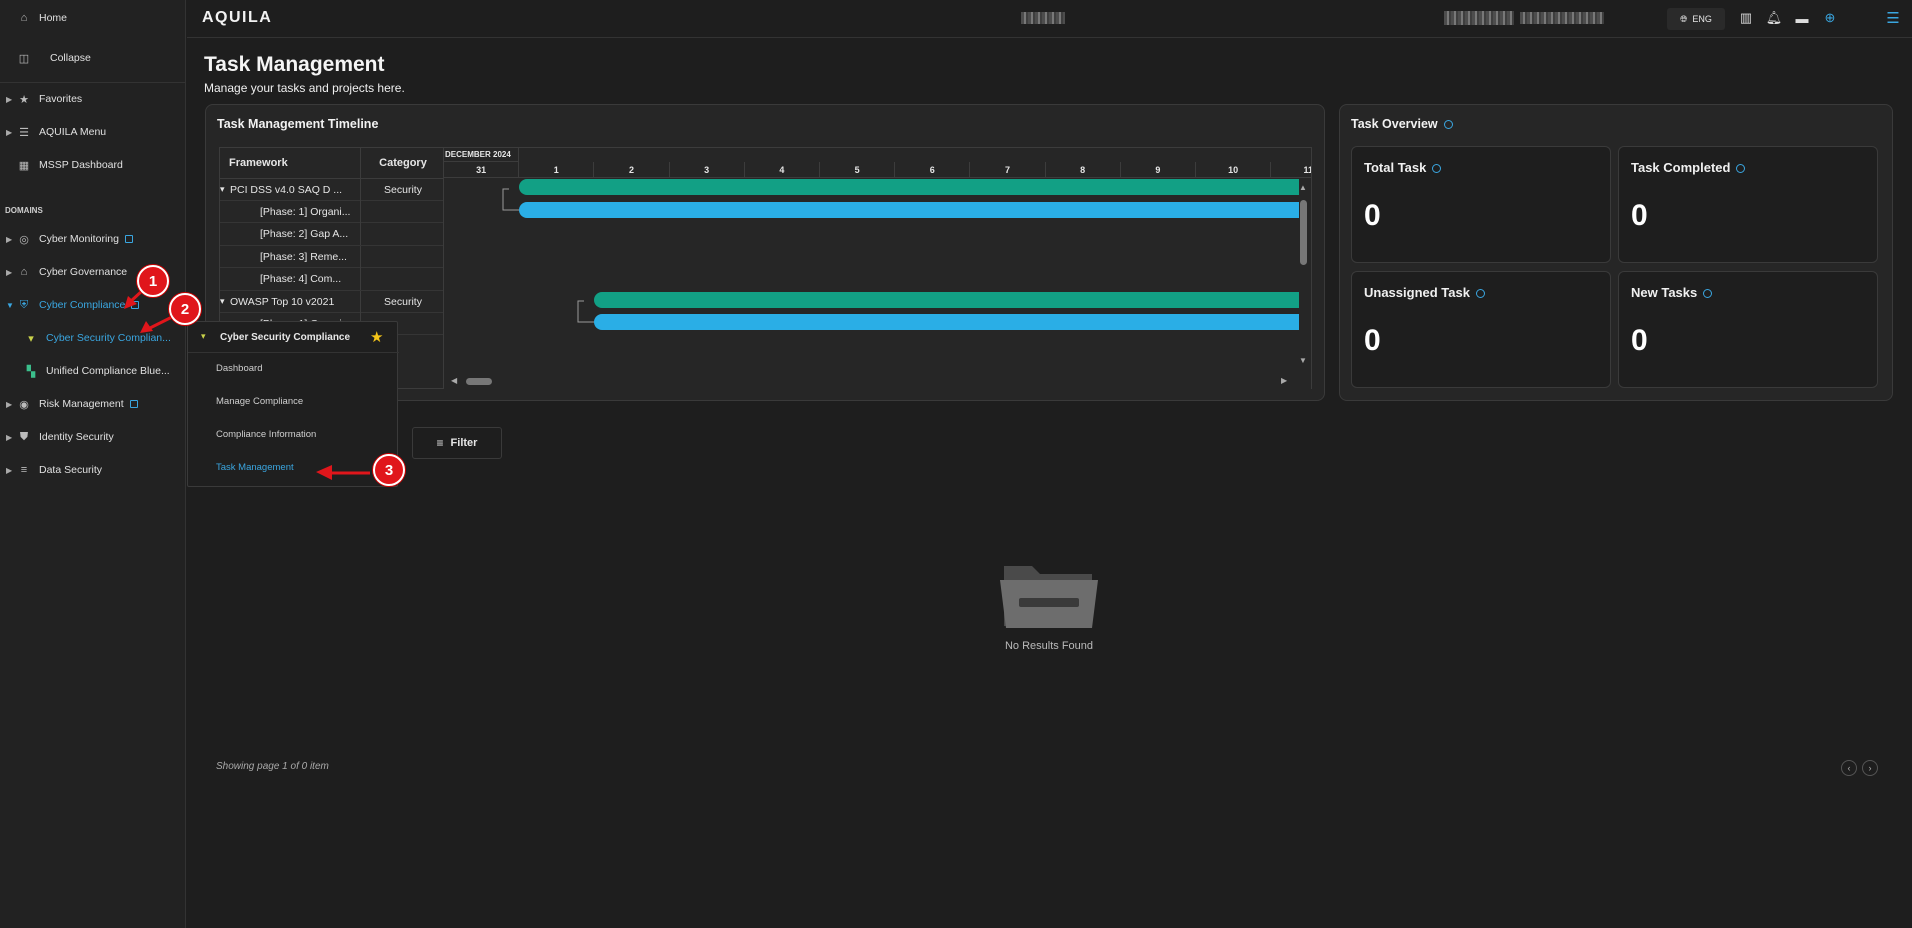  Describe the element at coordinates (1774, 18) in the screenshot. I see `bell-icon: 🔔︎` at that location.